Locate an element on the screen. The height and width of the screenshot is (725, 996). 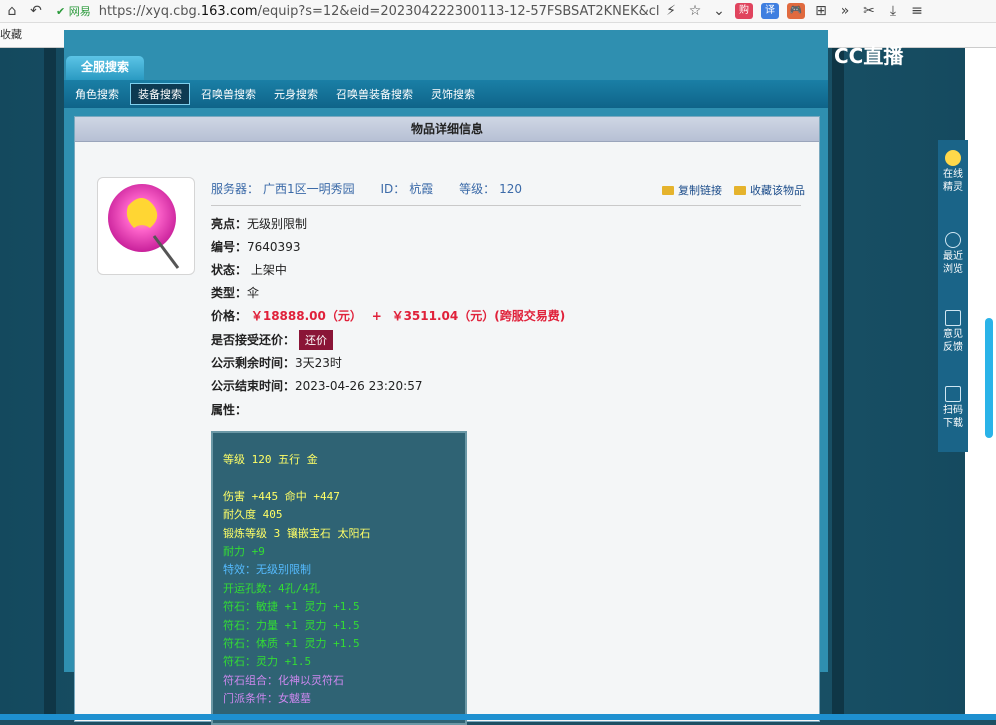
level-value: 120 is located at coordinates (511, 189).